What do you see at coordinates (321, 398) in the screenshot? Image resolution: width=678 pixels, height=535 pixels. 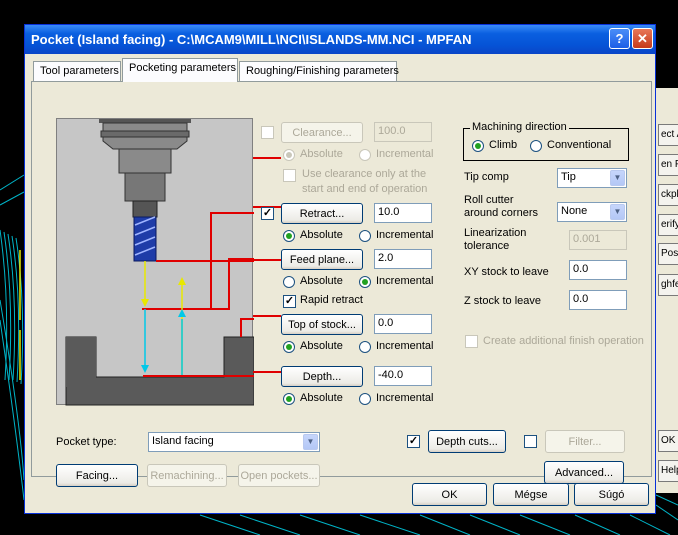 I see `depth-absolute-label: Absolute` at bounding box center [321, 398].